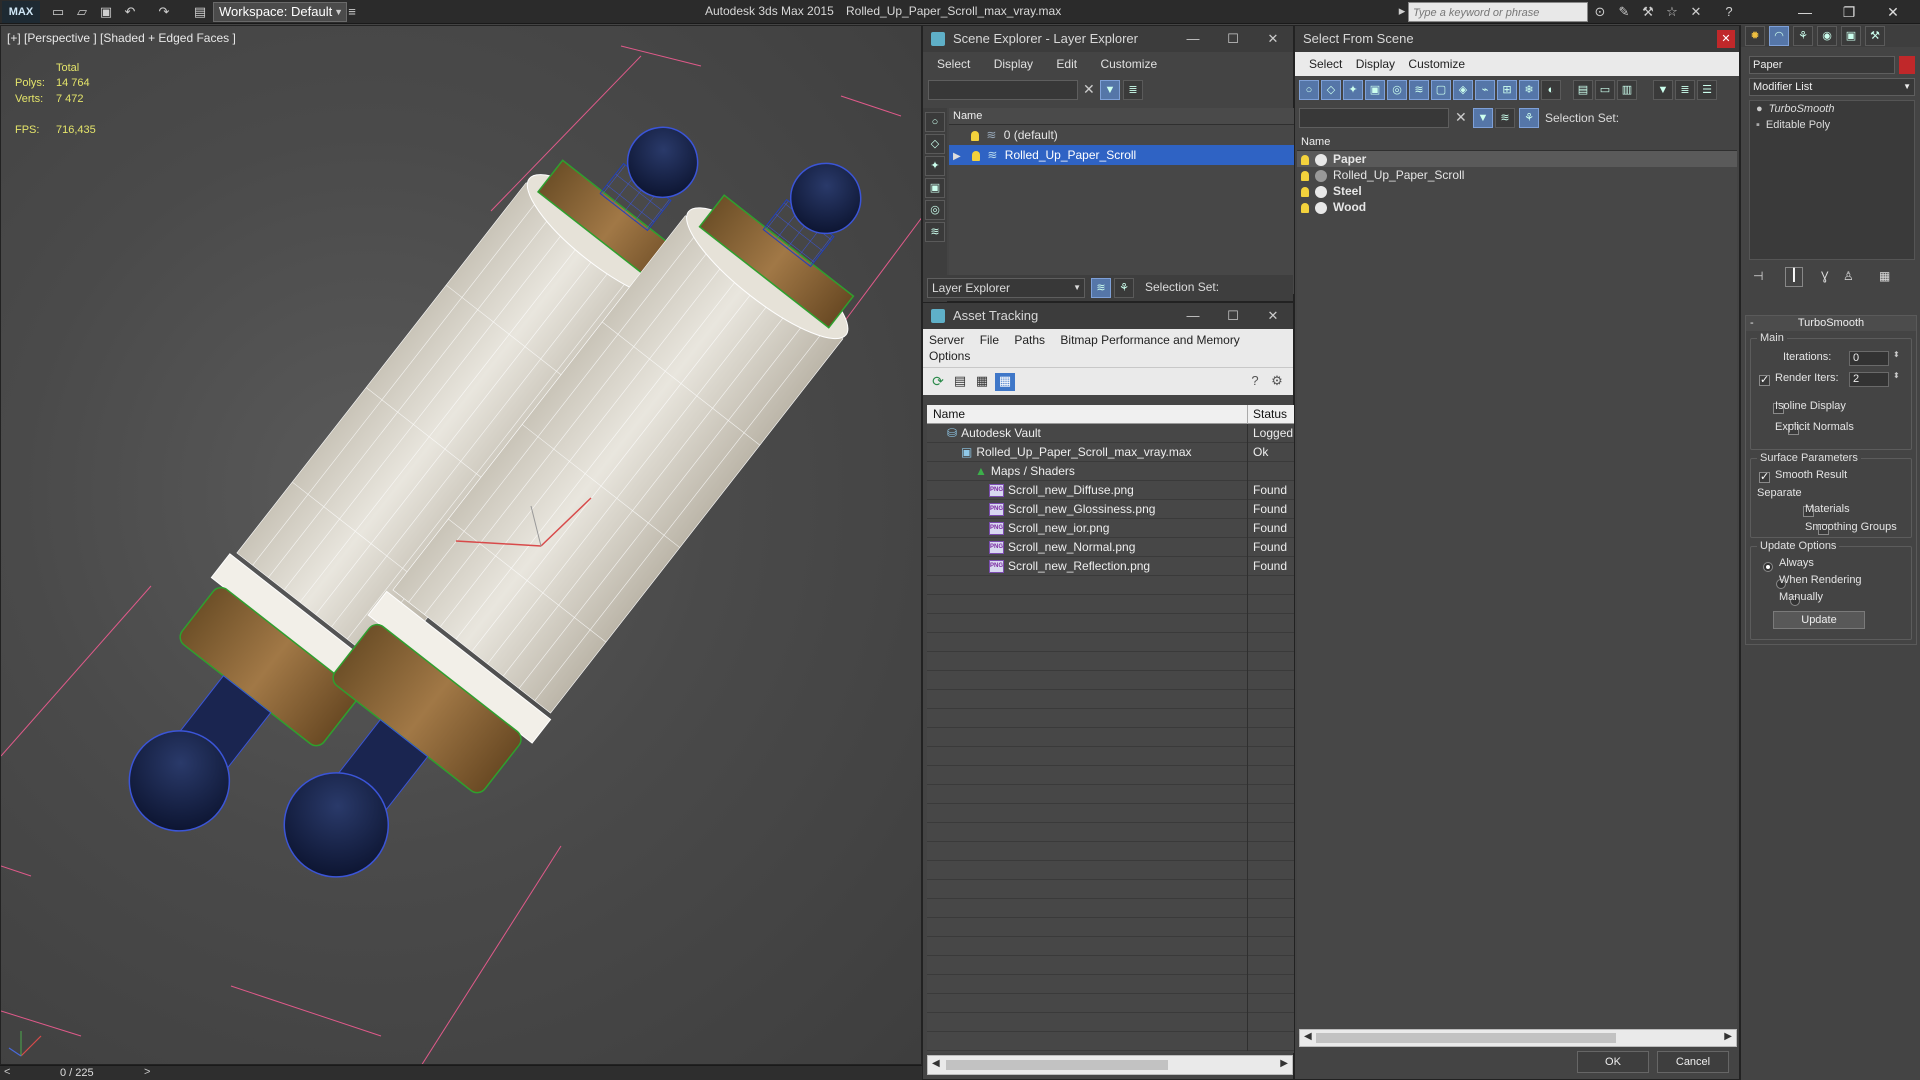 The image size is (1920, 1080). What do you see at coordinates (1374, 118) in the screenshot?
I see `select-search-input` at bounding box center [1374, 118].